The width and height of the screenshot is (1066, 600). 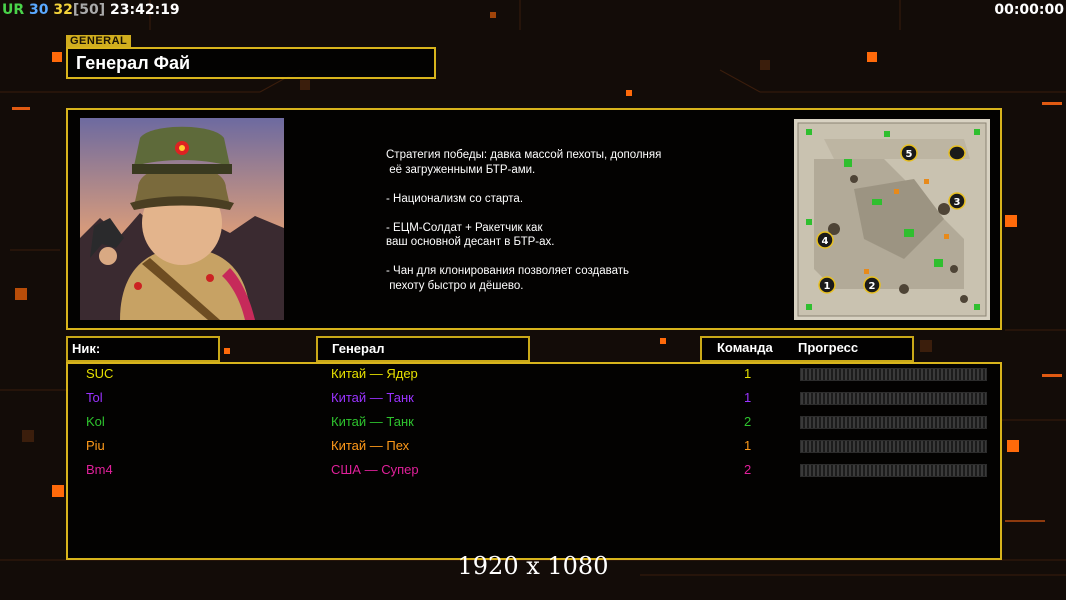 I want to click on player-general: Китай — Ядер, so click(x=374, y=373).